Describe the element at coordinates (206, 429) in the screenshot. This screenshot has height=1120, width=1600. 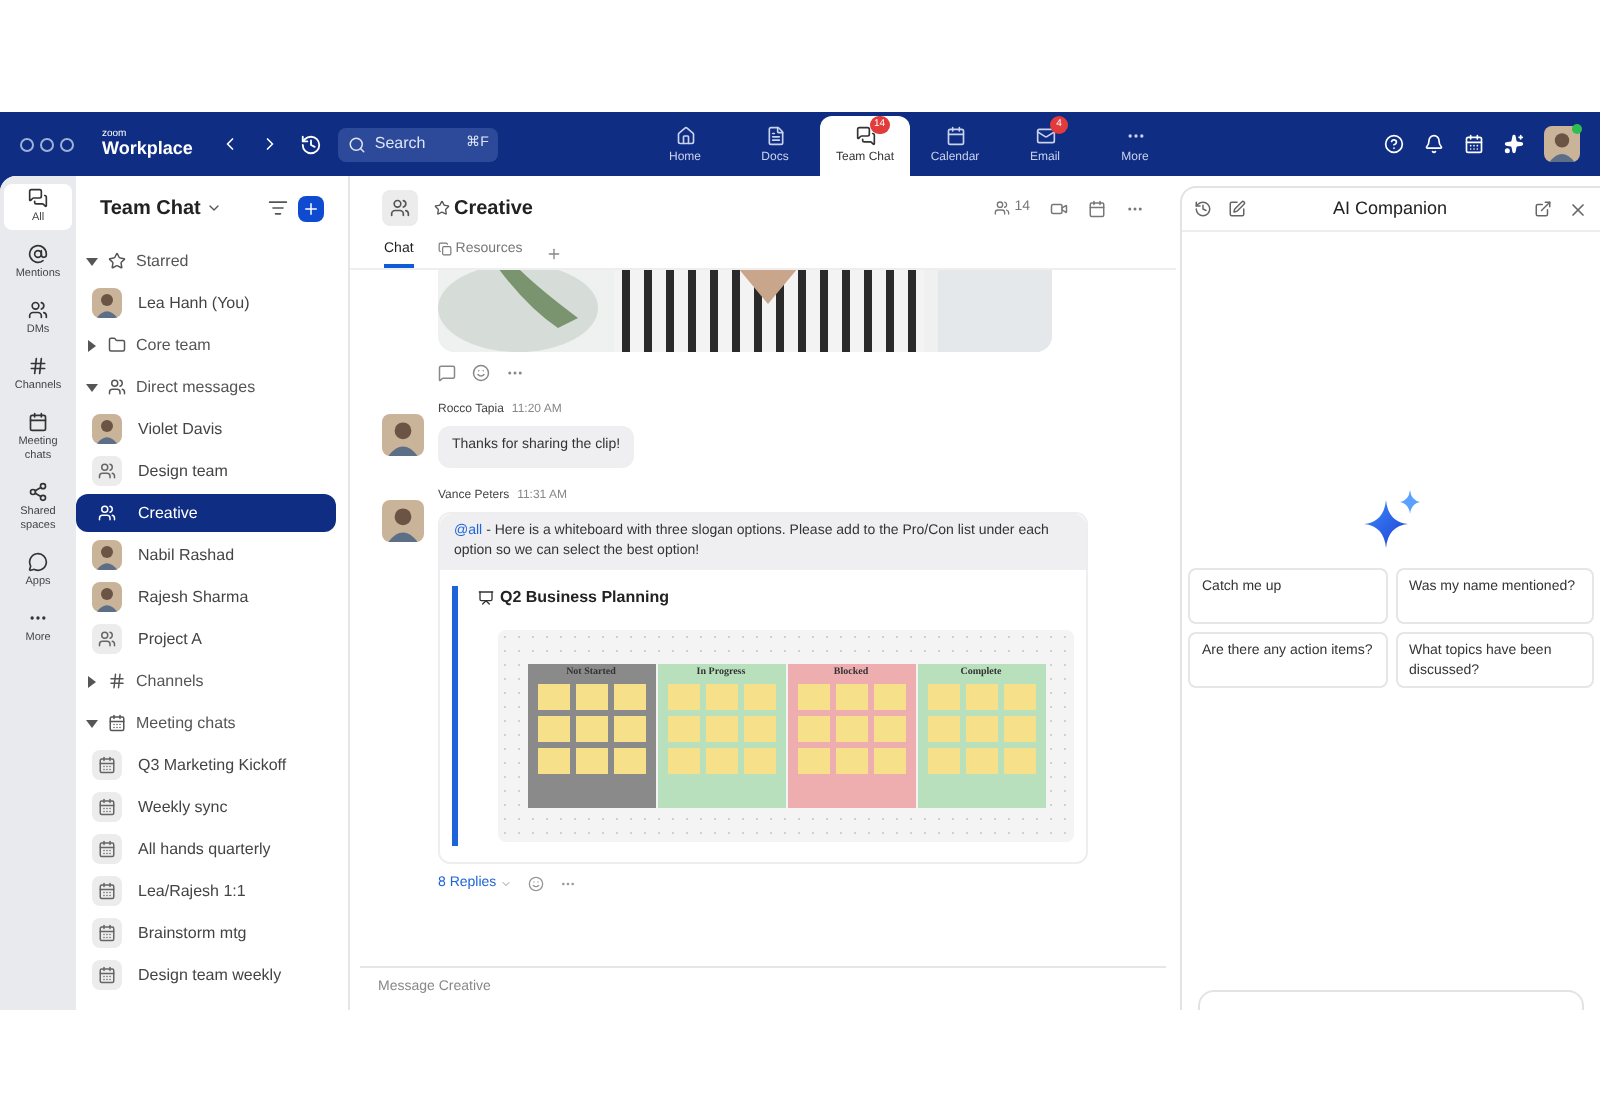
I see `sidebar-item: Violet Davis` at that location.